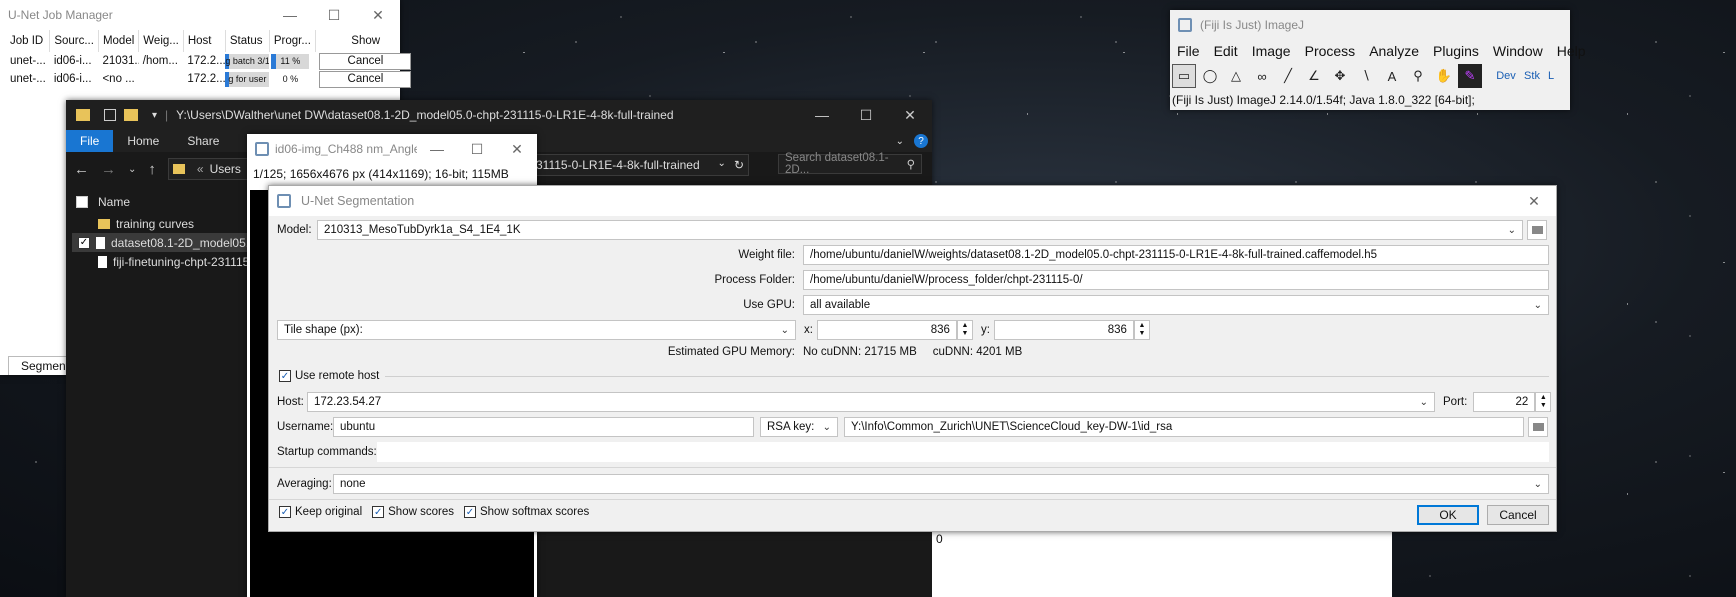 The image size is (1736, 597). I want to click on tile-y-input: 836, so click(1063, 330).